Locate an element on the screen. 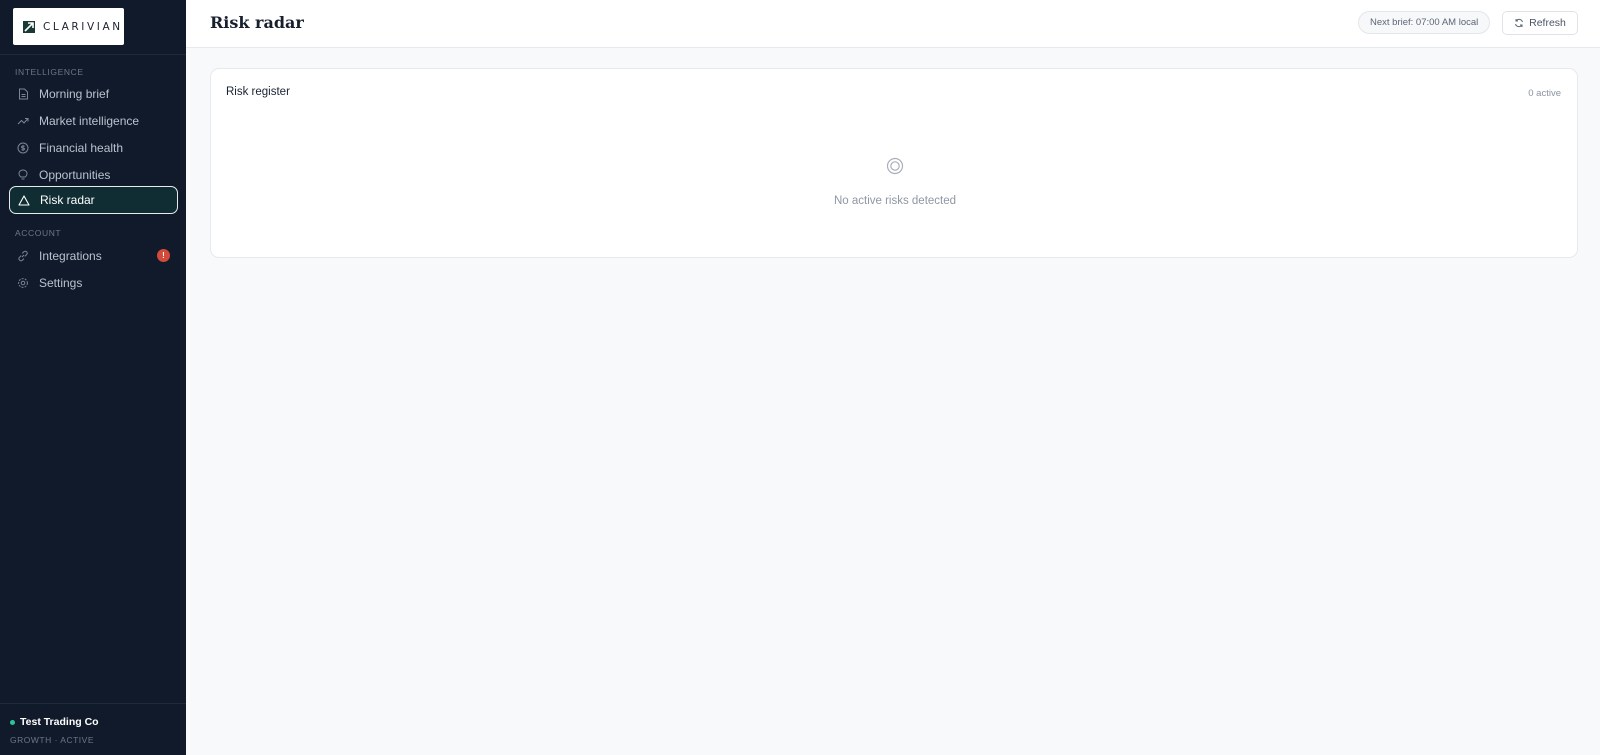 Image resolution: width=1600 pixels, height=755 pixels. dollar-circle-icon is located at coordinates (23, 148).